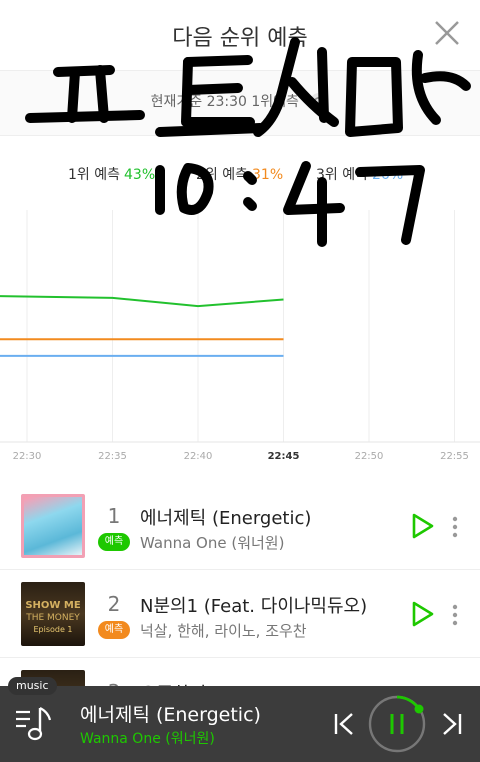 The image size is (480, 762). What do you see at coordinates (198, 456) in the screenshot?
I see `x-tick-label: 22:40` at bounding box center [198, 456].